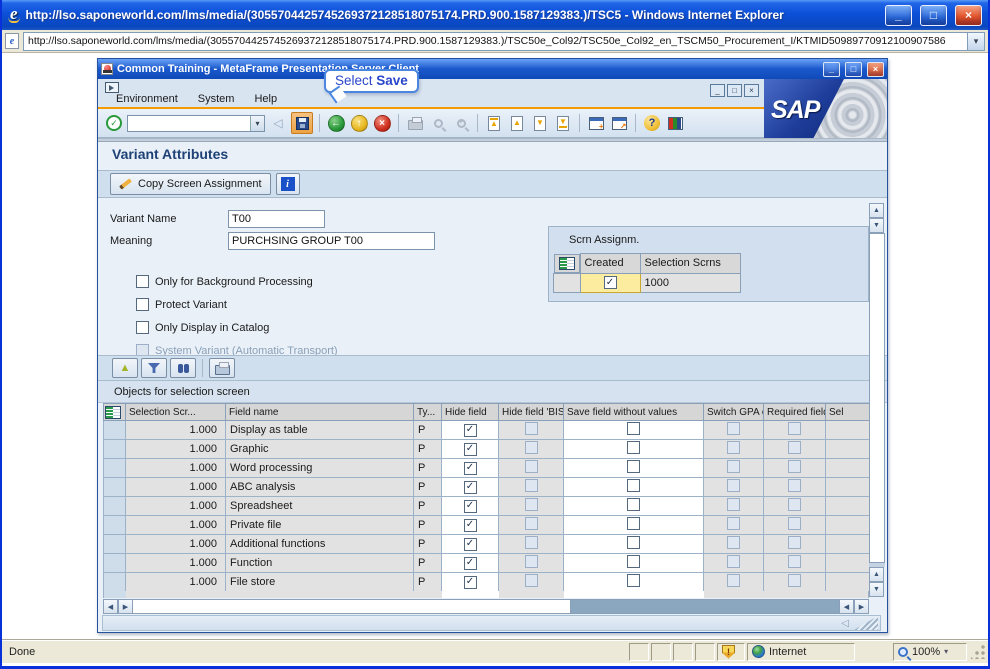 This screenshot has width=990, height=669. What do you see at coordinates (845, 623) in the screenshot?
I see `status-expand-icon: ◁` at bounding box center [845, 623].